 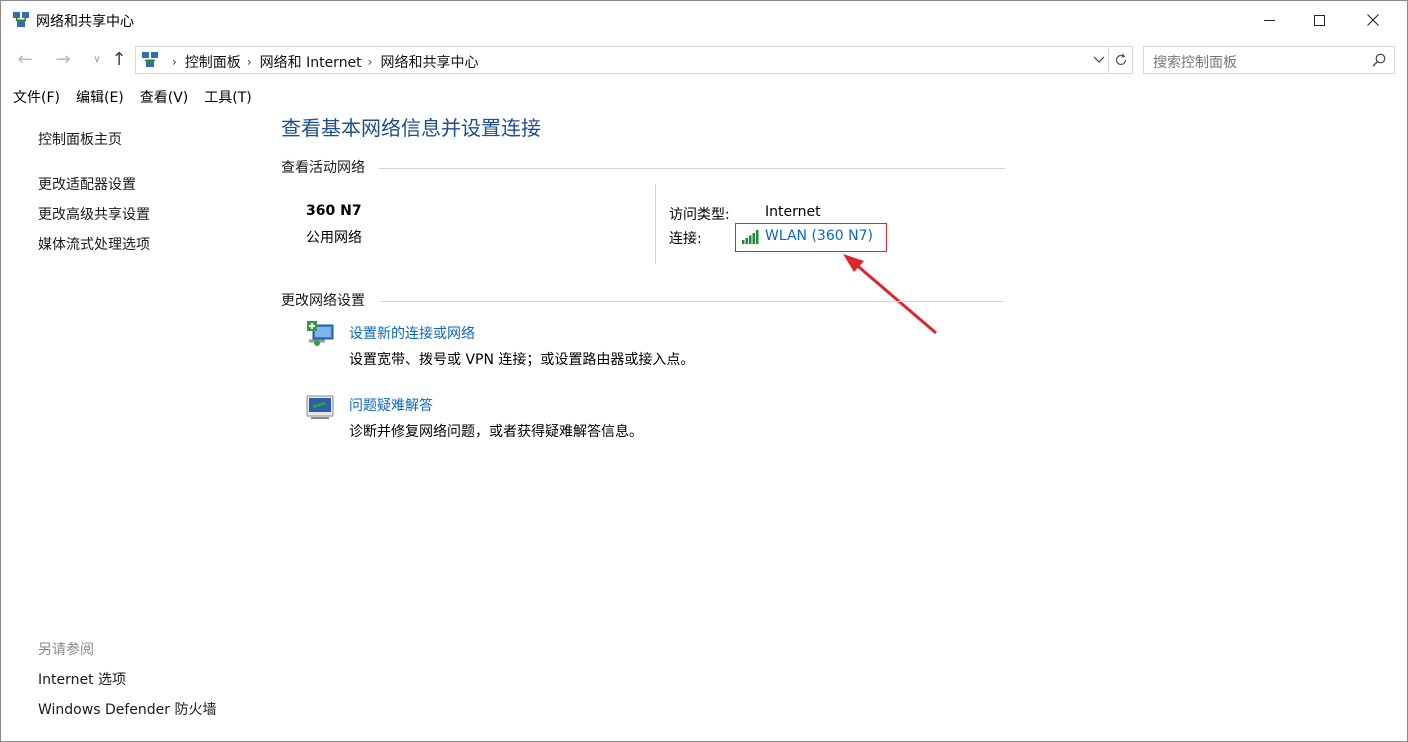 What do you see at coordinates (704, 20) in the screenshot?
I see `title-bar: 网络和共享中心` at bounding box center [704, 20].